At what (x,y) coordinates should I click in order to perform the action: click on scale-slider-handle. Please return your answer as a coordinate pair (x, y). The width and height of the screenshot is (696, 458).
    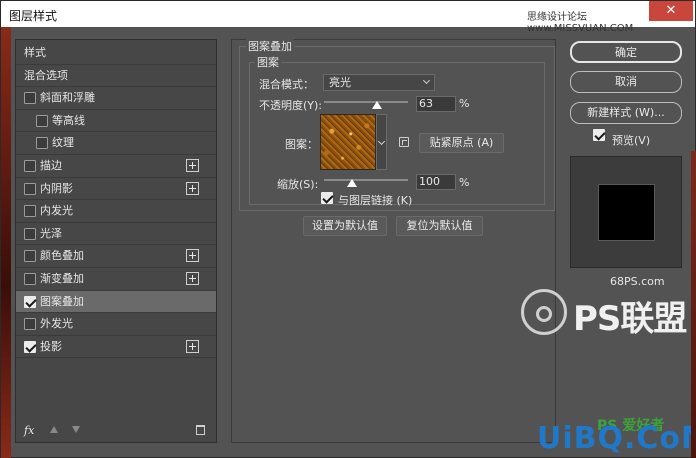
    Looking at the image, I should click on (351, 183).